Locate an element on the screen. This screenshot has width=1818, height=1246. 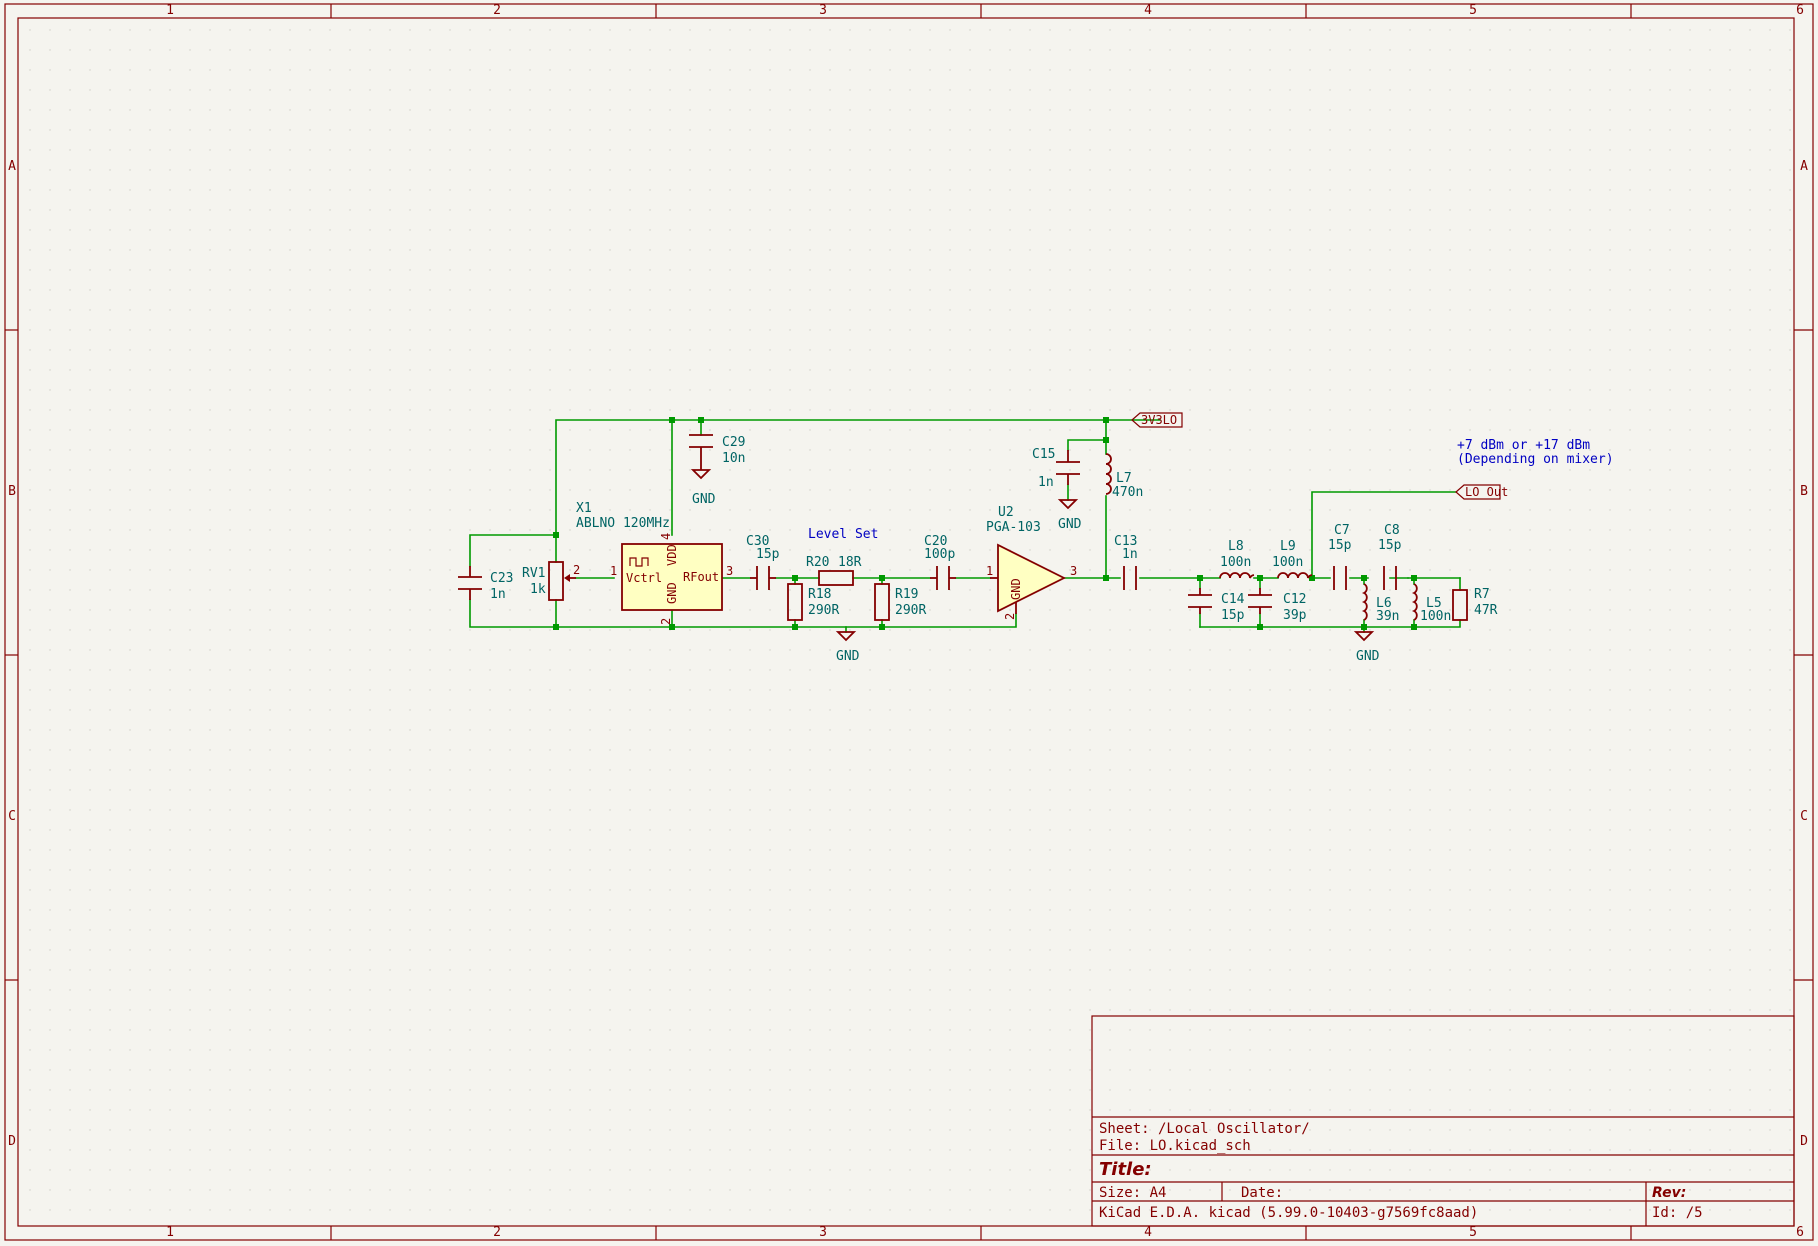
tb-rev: Rev: is located at coordinates (1669, 1193).